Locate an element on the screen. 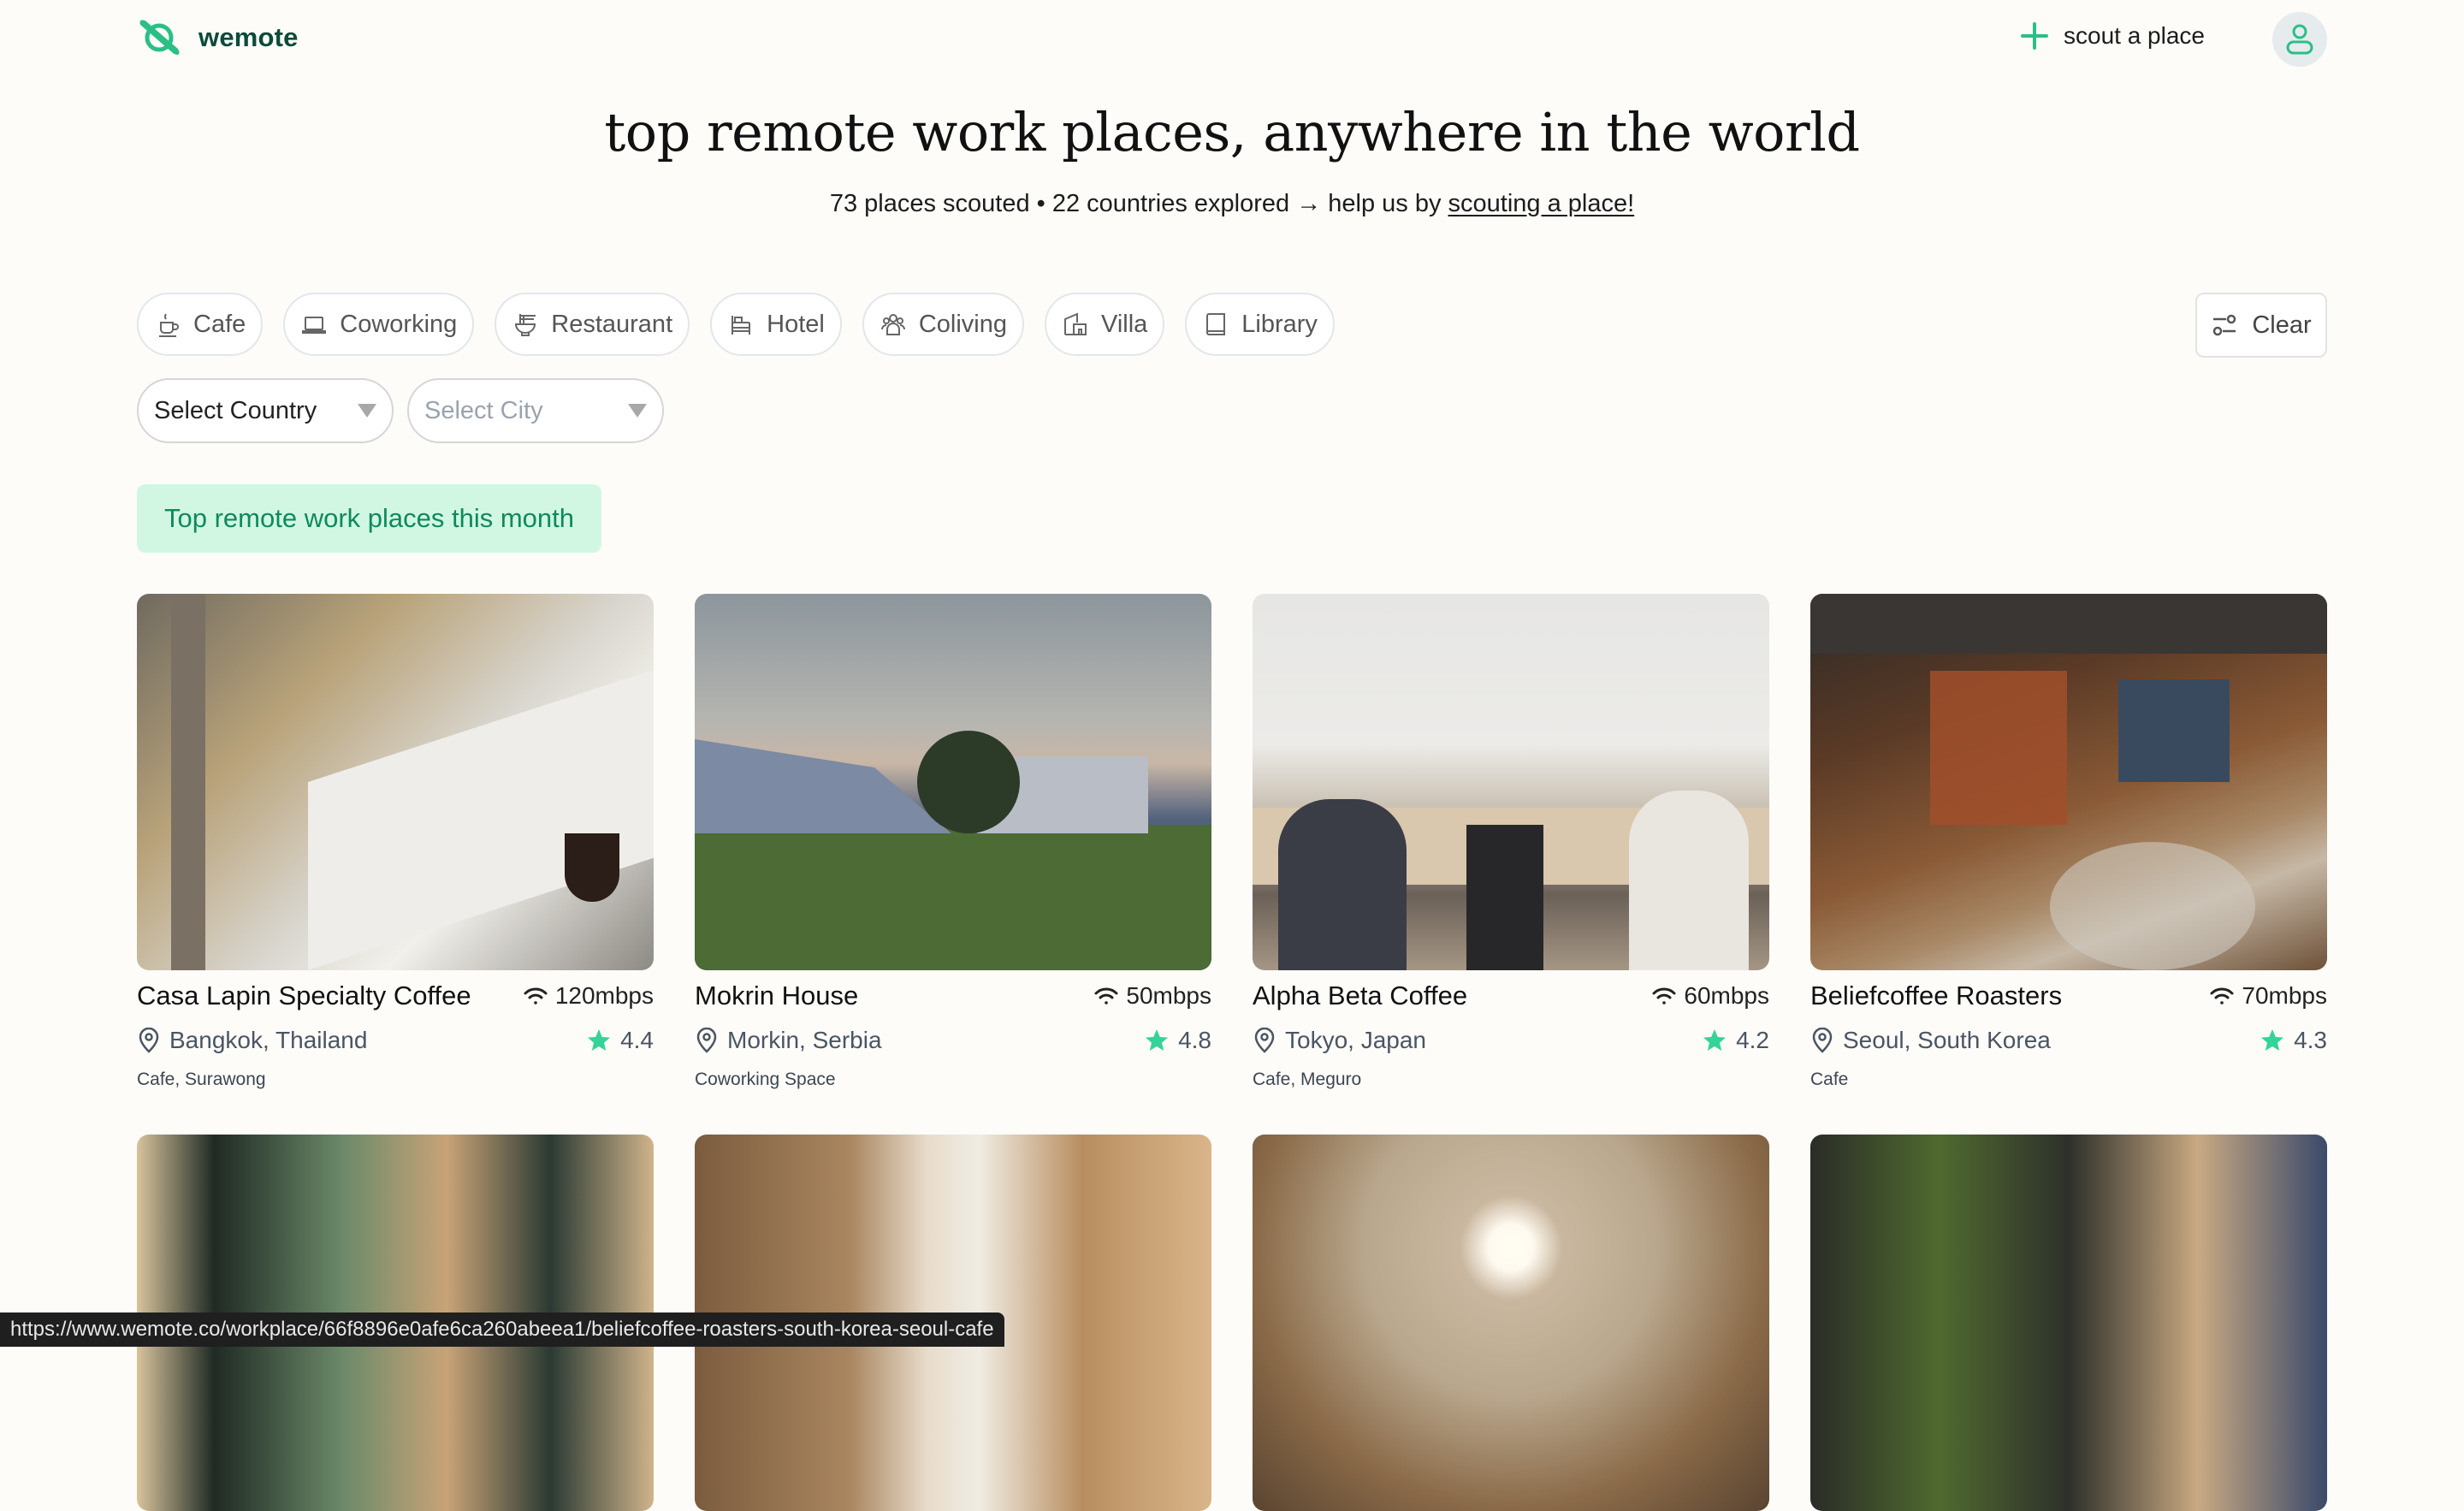  user-icon is located at coordinates (2299, 39).